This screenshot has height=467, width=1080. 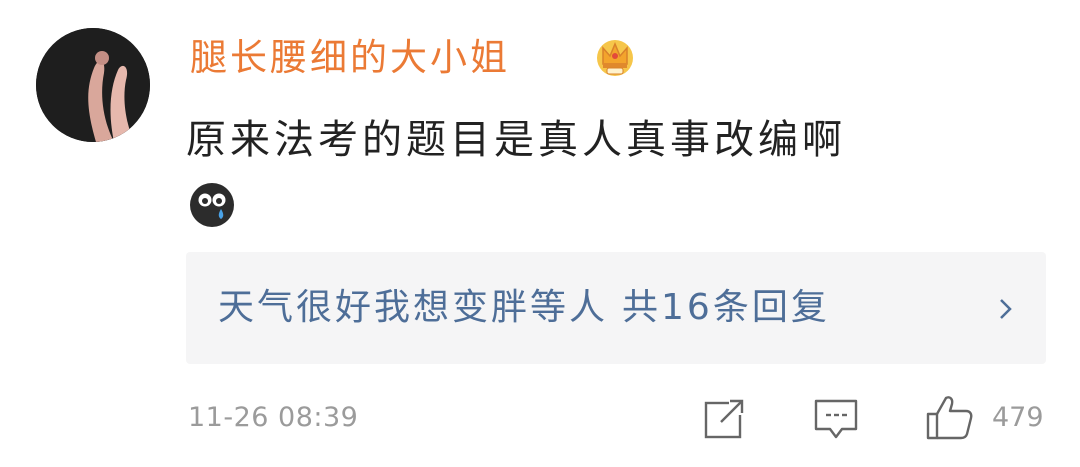 What do you see at coordinates (1018, 417) in the screenshot?
I see `like-count: 479` at bounding box center [1018, 417].